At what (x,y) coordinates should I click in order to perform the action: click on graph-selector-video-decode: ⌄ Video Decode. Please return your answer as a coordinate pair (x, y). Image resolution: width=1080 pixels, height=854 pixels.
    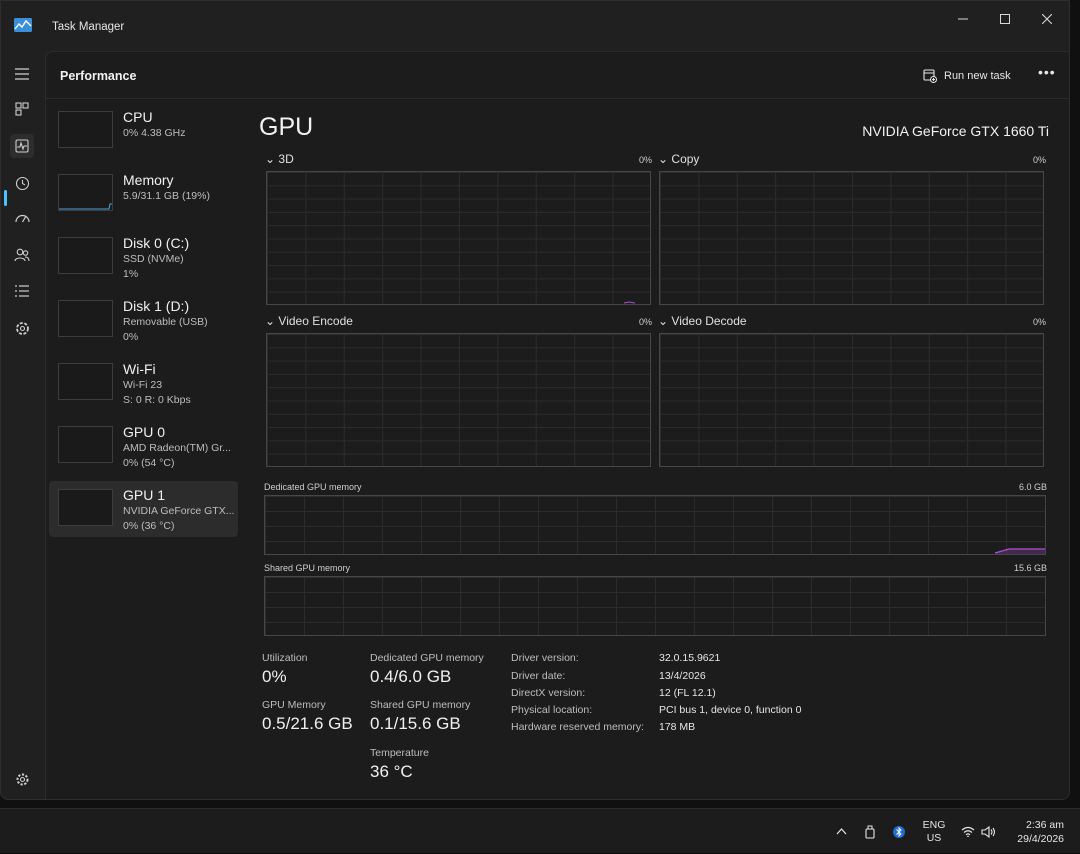
    Looking at the image, I should click on (702, 321).